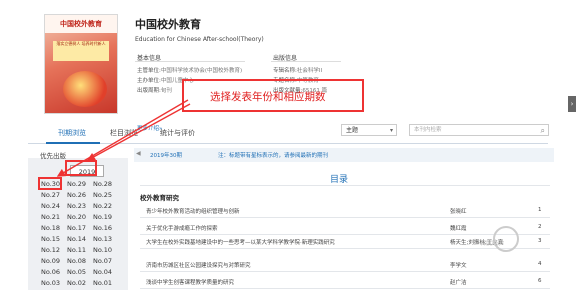 Image resolution: width=576 pixels, height=290 pixels. I want to click on arrow-to-issue, so click(122, 138).